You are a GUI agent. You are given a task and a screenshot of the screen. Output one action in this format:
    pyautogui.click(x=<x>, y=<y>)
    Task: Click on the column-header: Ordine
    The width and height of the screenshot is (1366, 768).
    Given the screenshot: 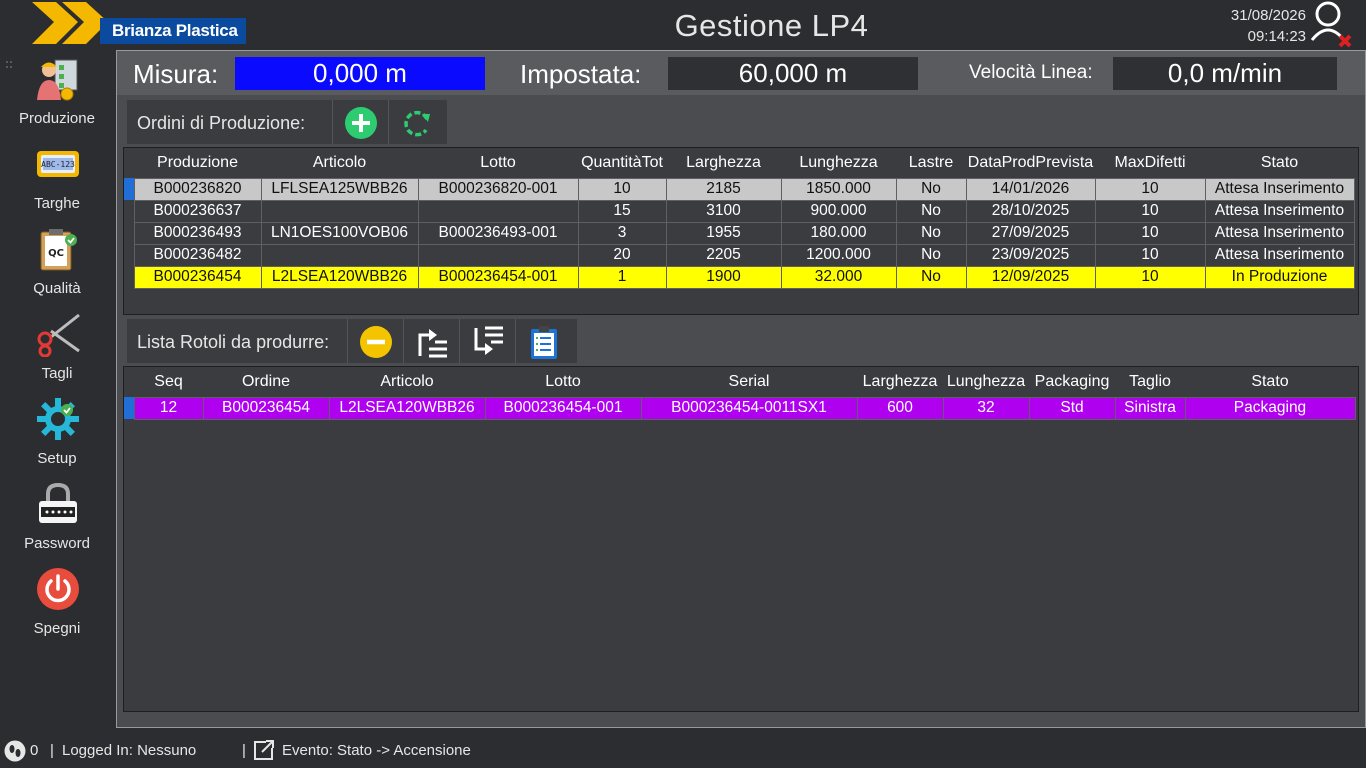 What is the action you would take?
    pyautogui.click(x=266, y=382)
    